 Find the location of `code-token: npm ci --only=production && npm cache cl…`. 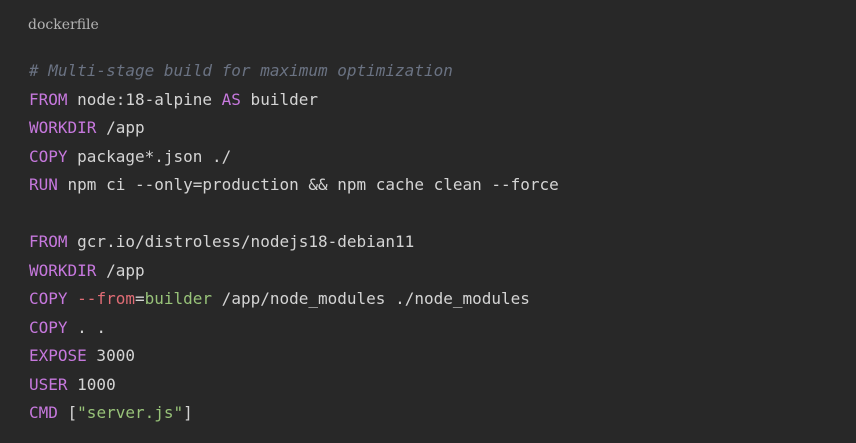

code-token: npm ci --only=production && npm cache cl… is located at coordinates (308, 184).